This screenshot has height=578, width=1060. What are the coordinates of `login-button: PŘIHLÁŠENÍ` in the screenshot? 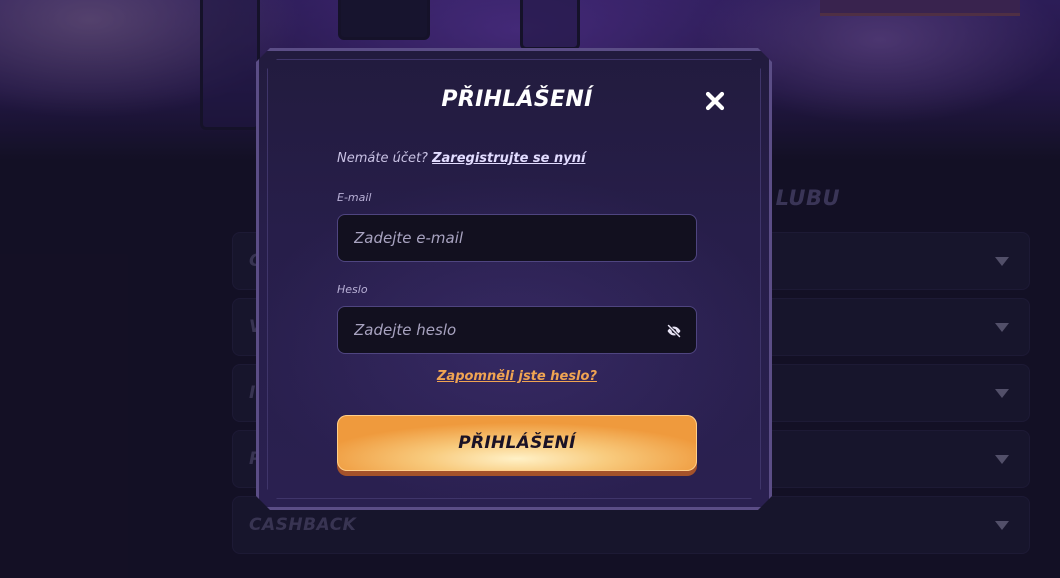 It's located at (517, 443).